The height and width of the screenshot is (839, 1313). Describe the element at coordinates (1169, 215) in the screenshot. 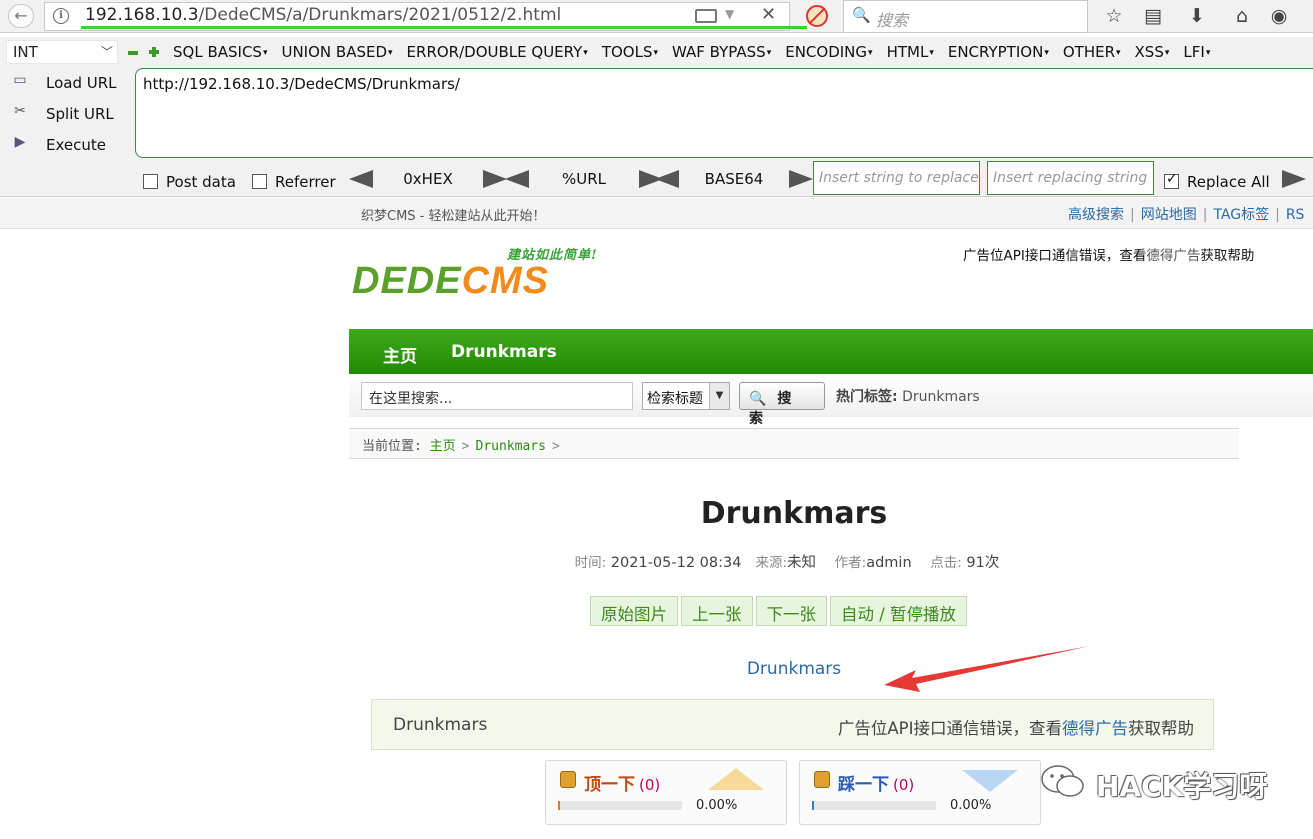

I see `sitemap-link: 网站地图` at that location.